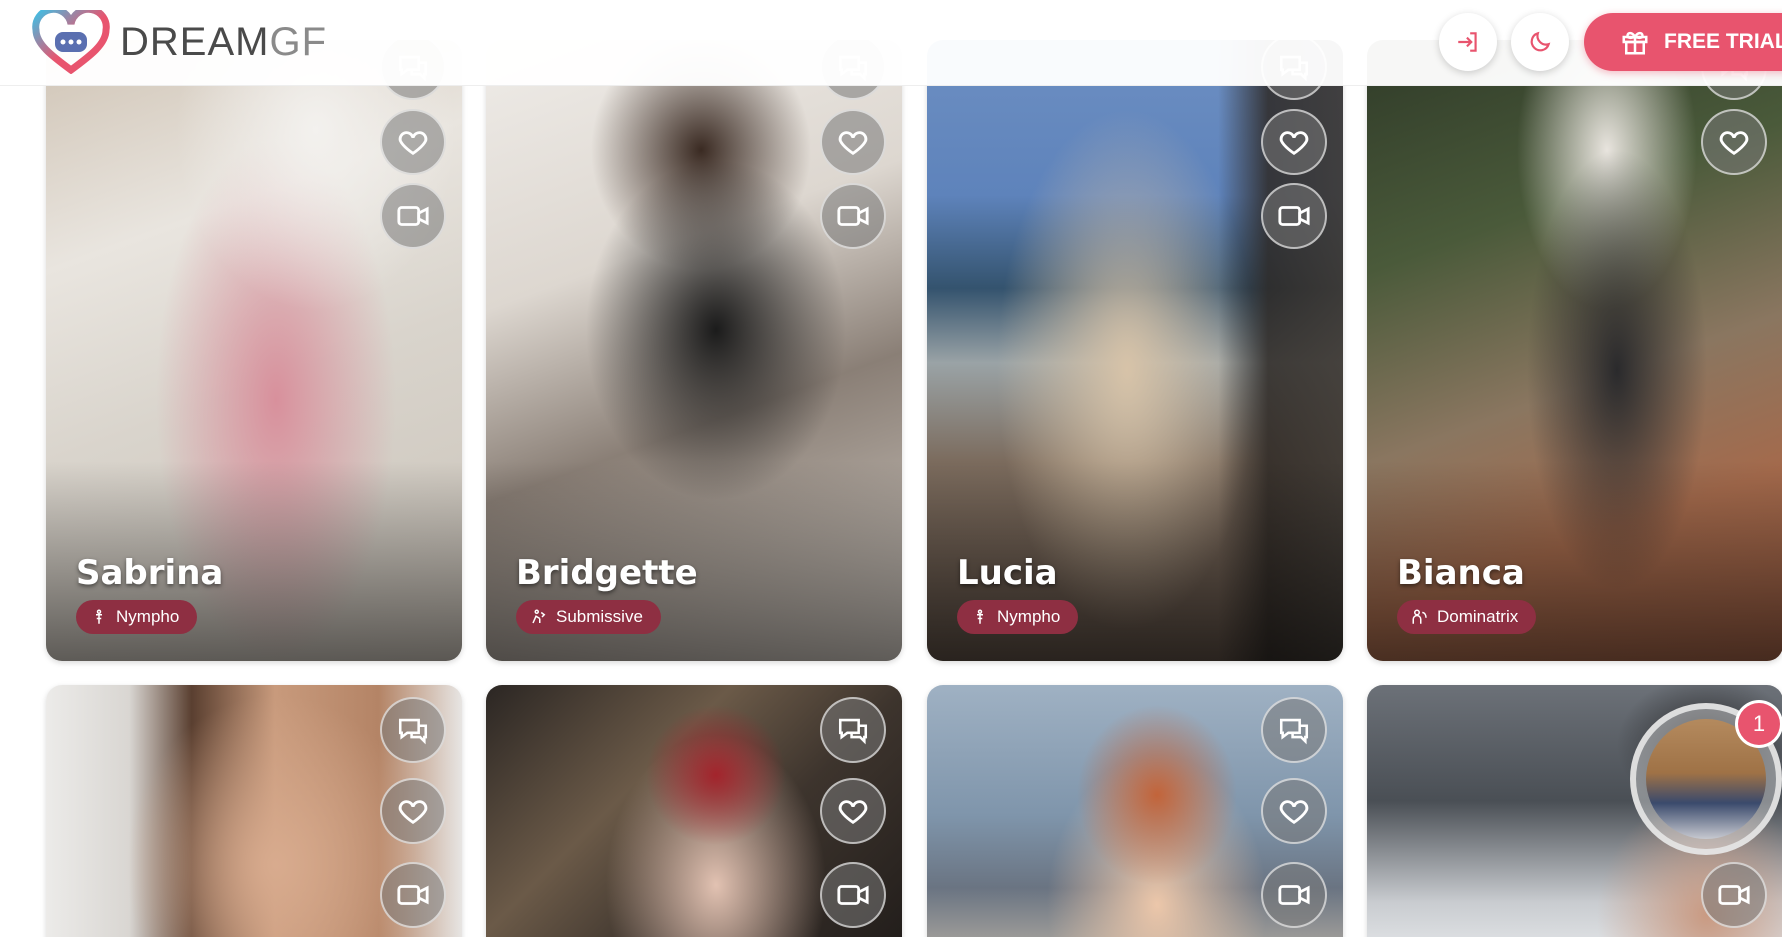  Describe the element at coordinates (1759, 724) in the screenshot. I see `notification-badge: 1` at that location.